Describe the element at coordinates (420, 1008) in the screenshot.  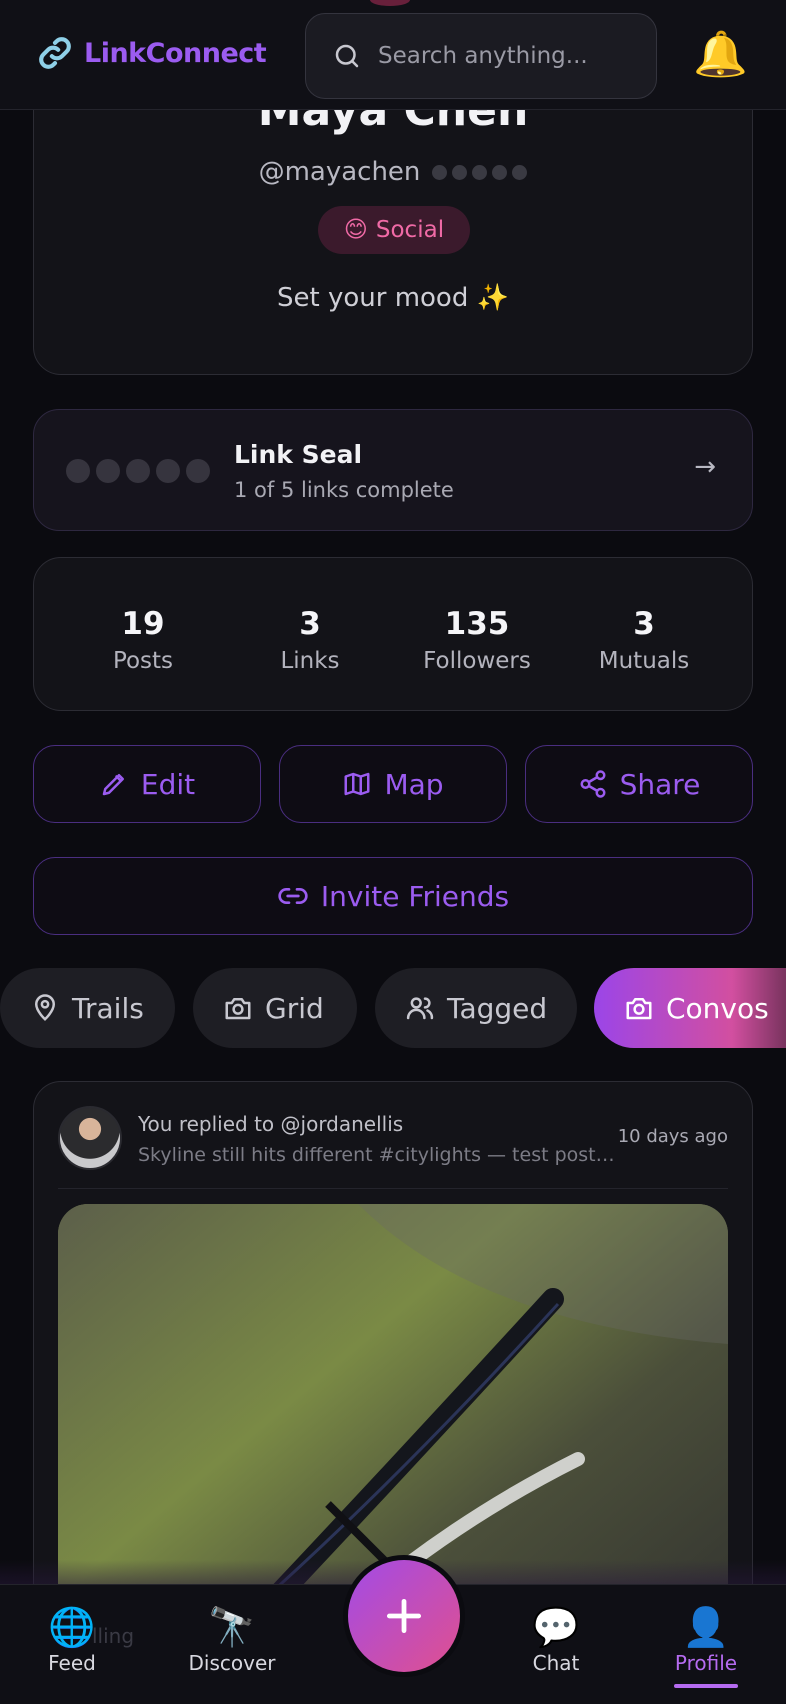
I see `users-icon` at that location.